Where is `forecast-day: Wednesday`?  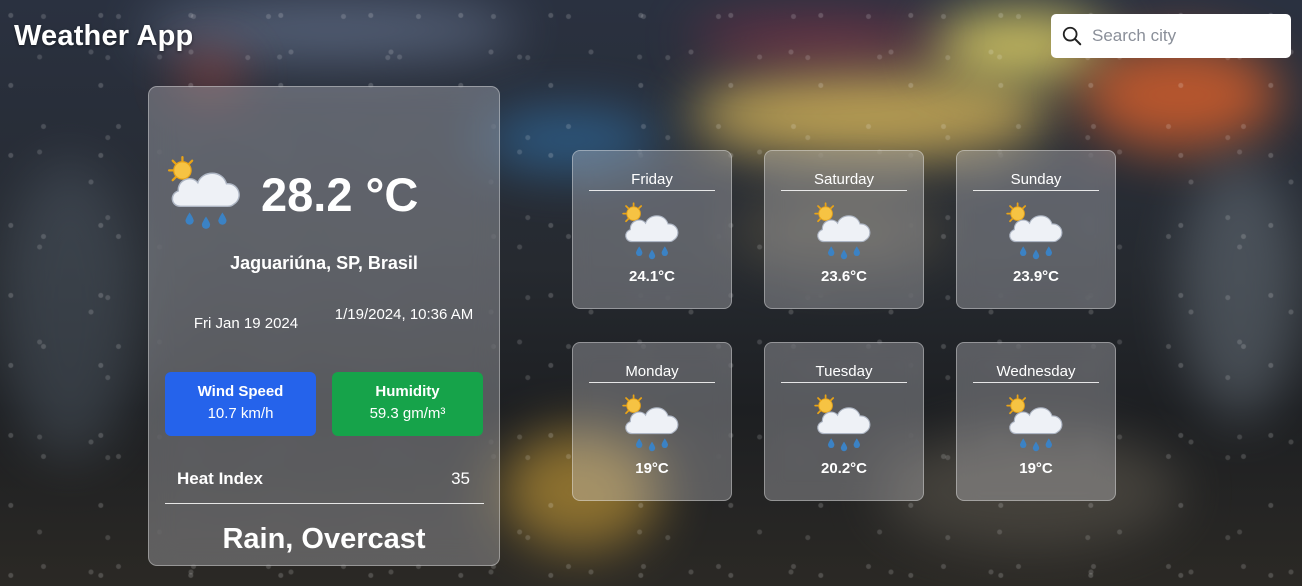 forecast-day: Wednesday is located at coordinates (1036, 373).